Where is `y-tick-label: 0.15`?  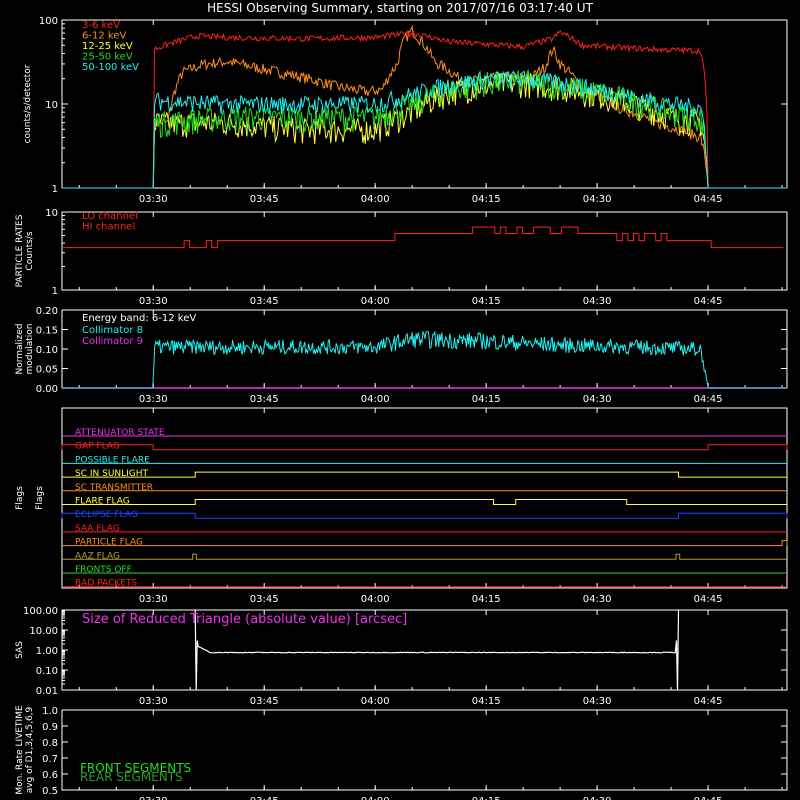 y-tick-label: 0.15 is located at coordinates (47, 331).